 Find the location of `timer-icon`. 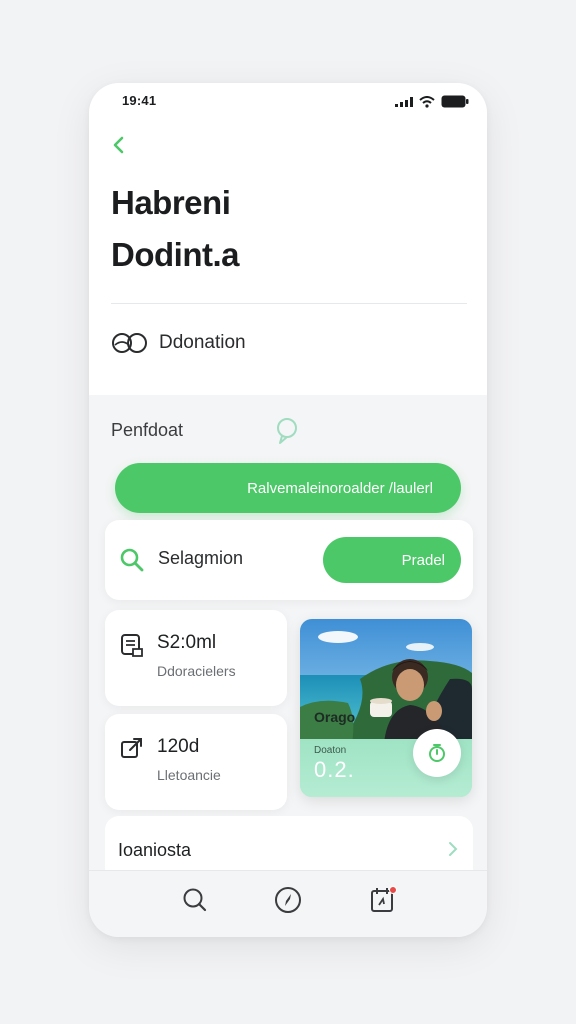

timer-icon is located at coordinates (437, 753).